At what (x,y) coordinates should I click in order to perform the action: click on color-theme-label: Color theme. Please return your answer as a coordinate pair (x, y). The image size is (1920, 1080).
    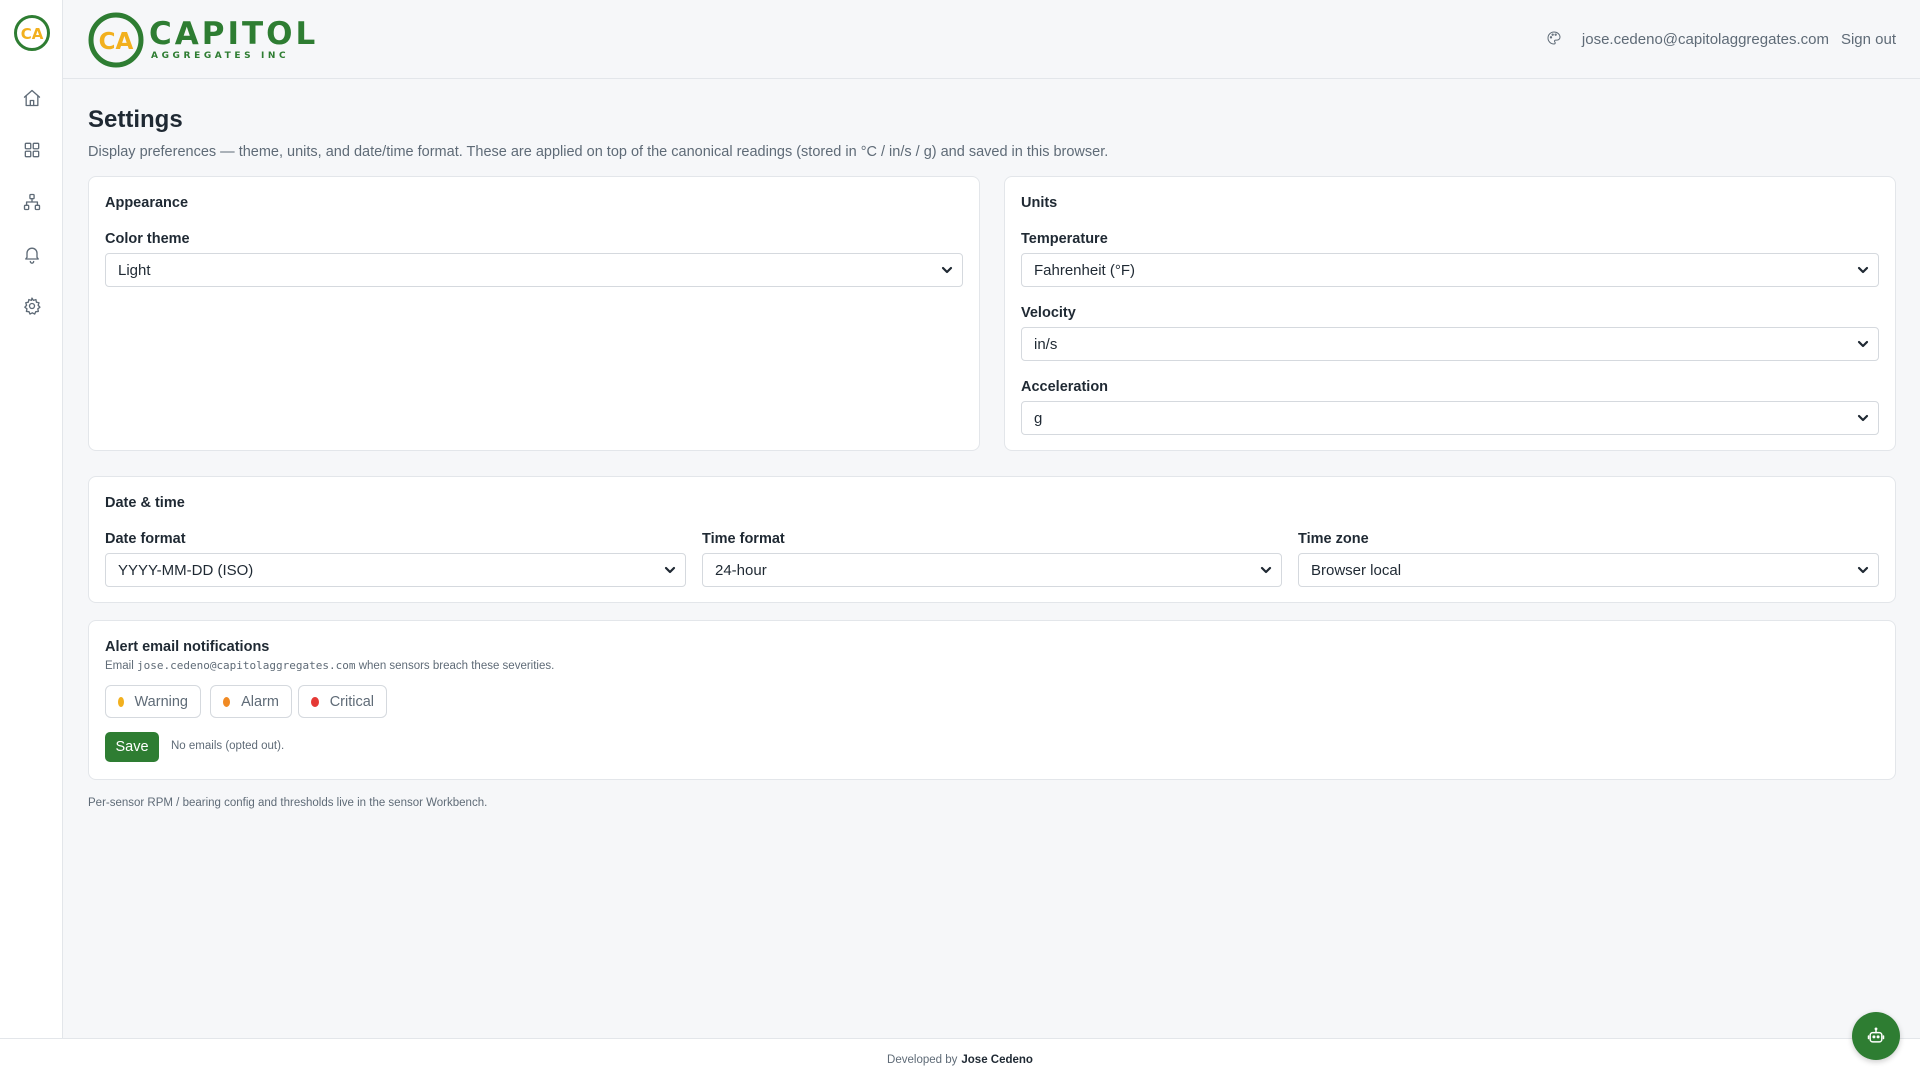
    Looking at the image, I should click on (147, 239).